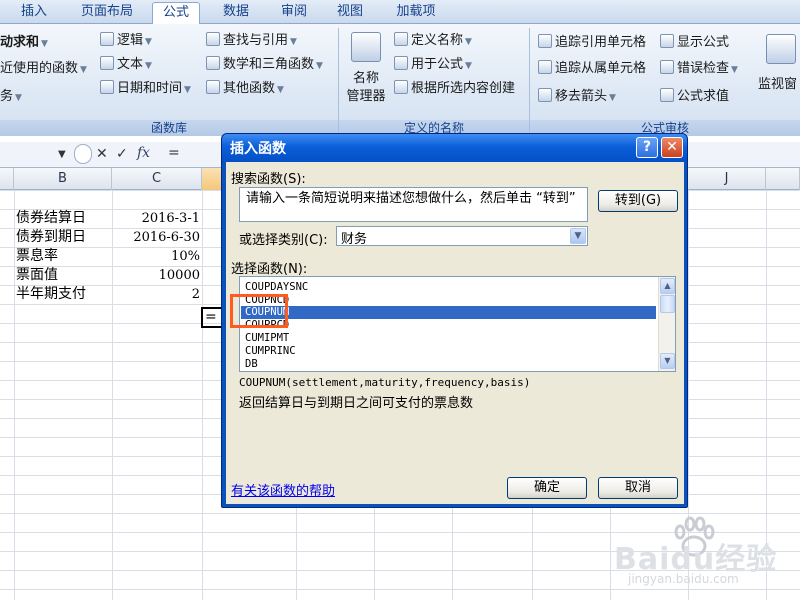 This screenshot has width=800, height=600. What do you see at coordinates (122, 154) in the screenshot?
I see `enter-formula-icon: ✓` at bounding box center [122, 154].